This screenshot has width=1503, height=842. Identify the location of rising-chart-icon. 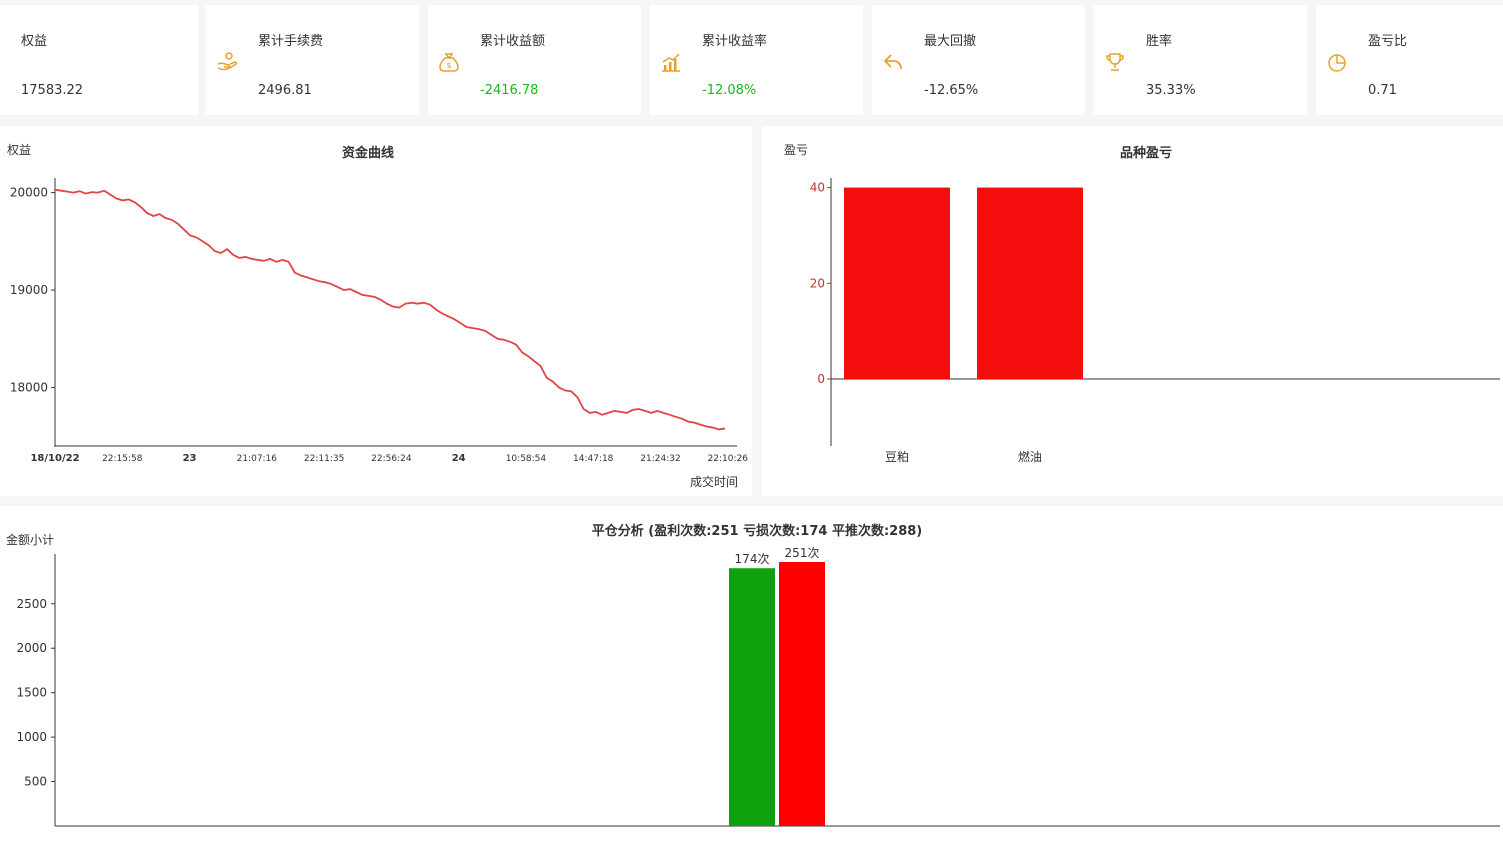
(671, 62).